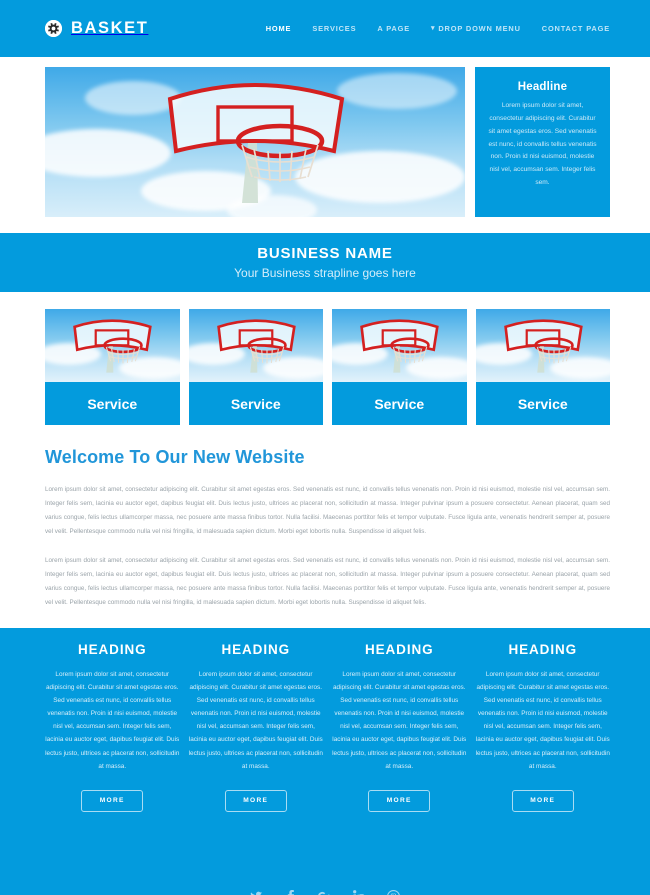  What do you see at coordinates (290, 892) in the screenshot?
I see `facebook-icon` at bounding box center [290, 892].